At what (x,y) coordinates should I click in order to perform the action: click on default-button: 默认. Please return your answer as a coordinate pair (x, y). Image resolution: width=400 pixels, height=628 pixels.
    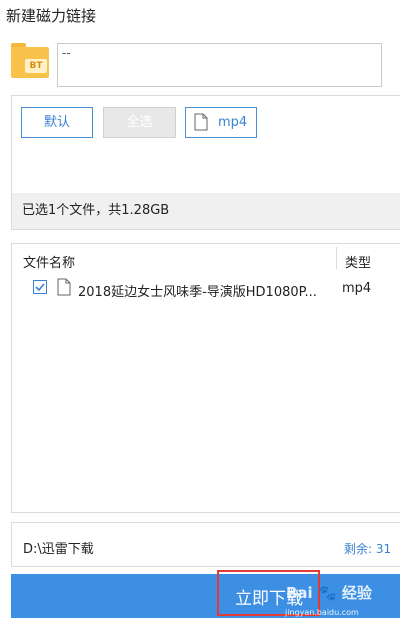
    Looking at the image, I should click on (57, 122).